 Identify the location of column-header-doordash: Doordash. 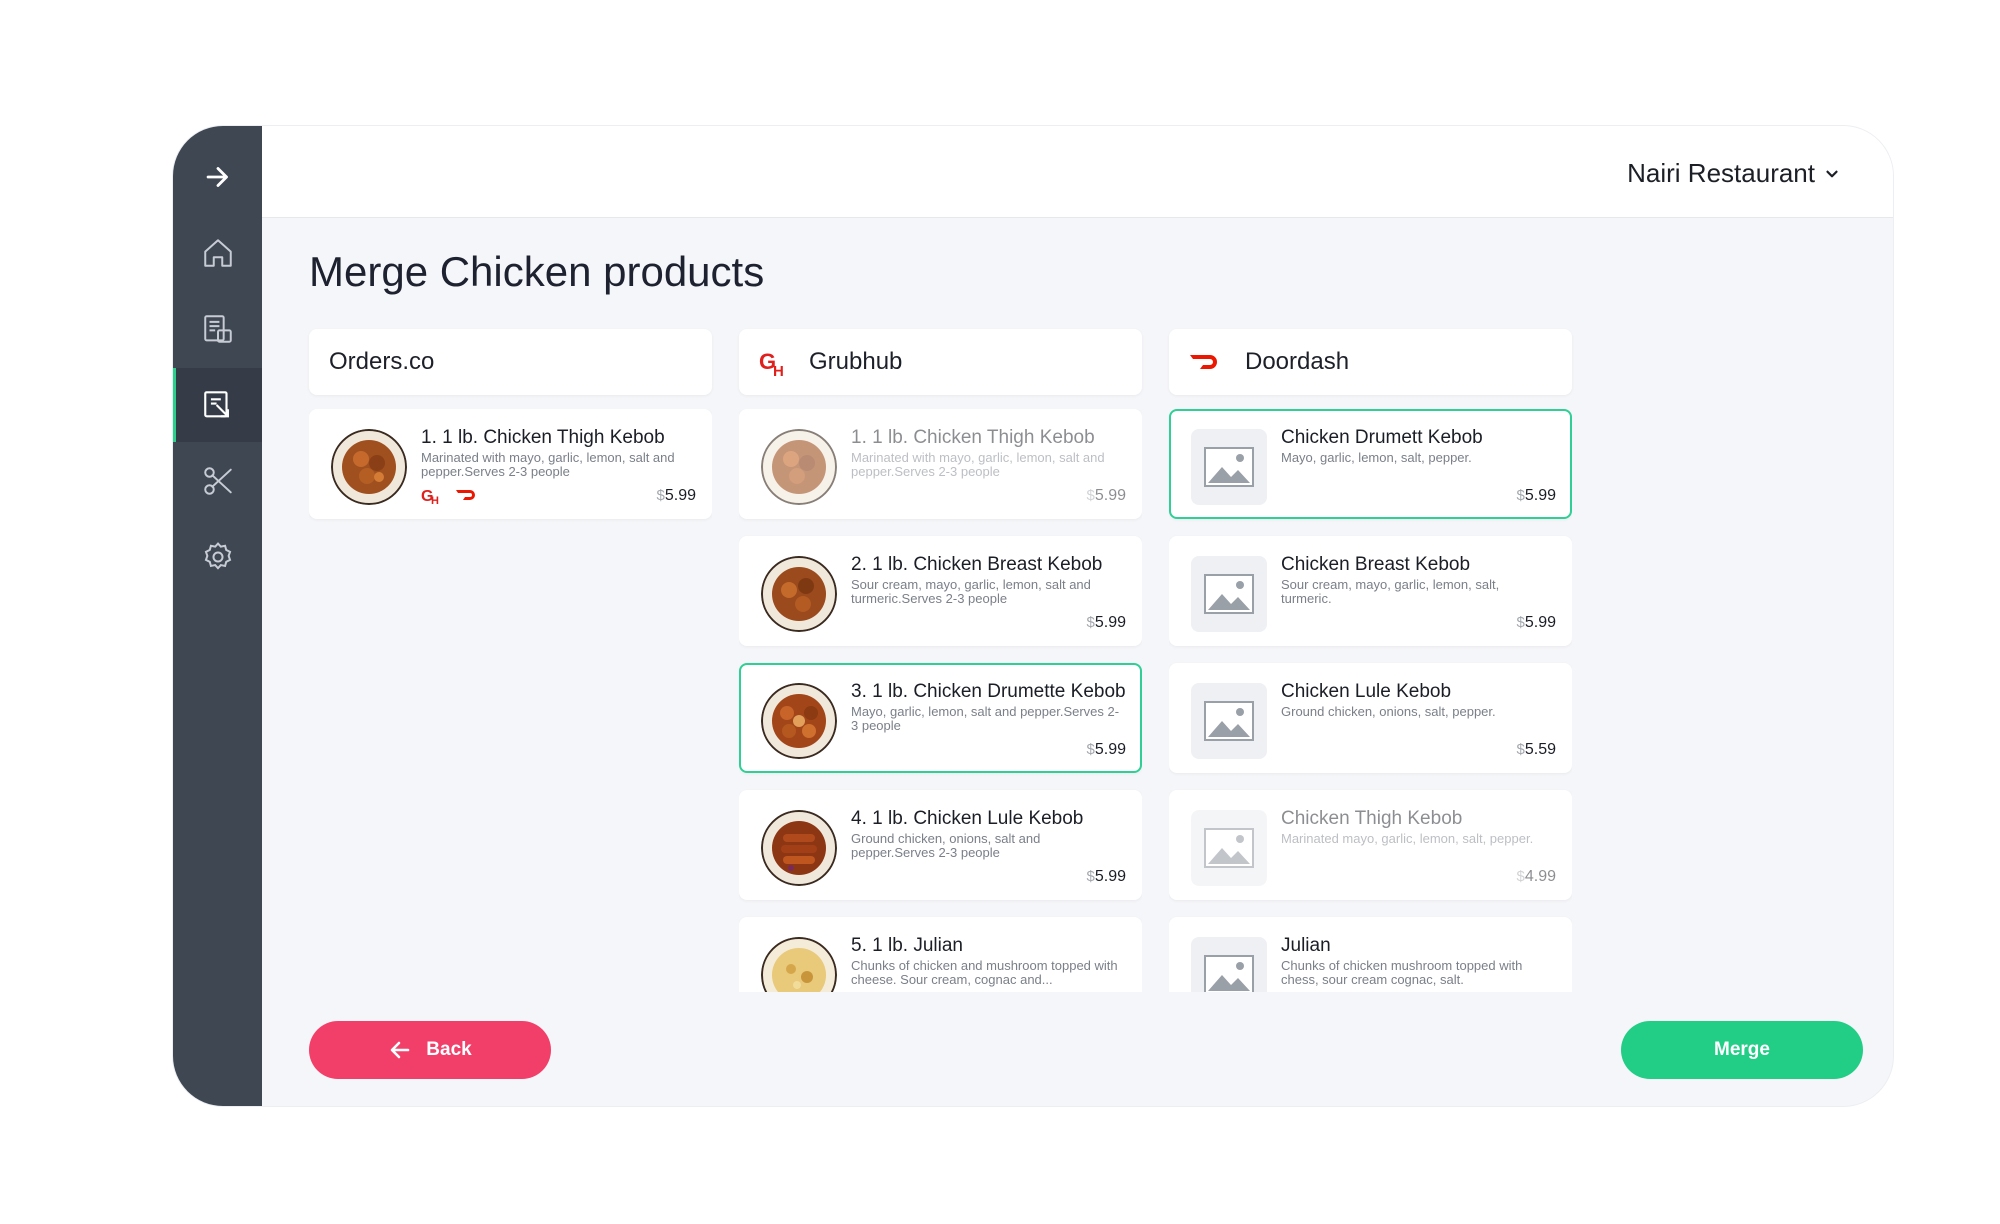
(1370, 362).